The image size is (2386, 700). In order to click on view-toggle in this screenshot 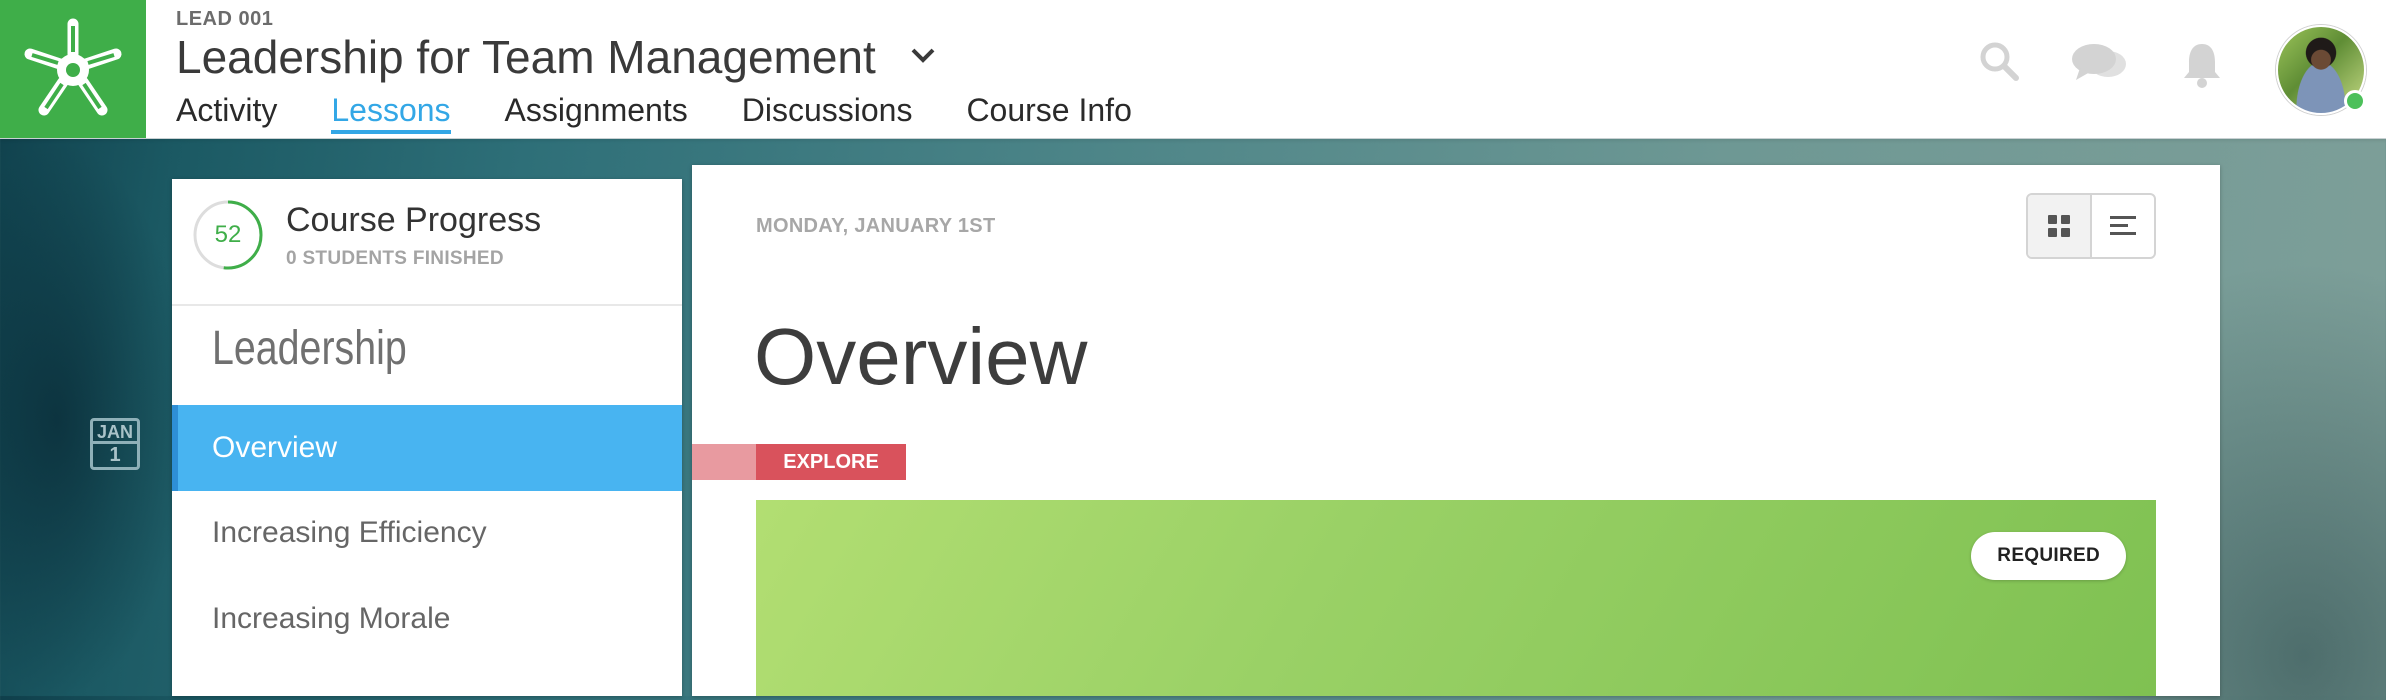, I will do `click(2091, 226)`.